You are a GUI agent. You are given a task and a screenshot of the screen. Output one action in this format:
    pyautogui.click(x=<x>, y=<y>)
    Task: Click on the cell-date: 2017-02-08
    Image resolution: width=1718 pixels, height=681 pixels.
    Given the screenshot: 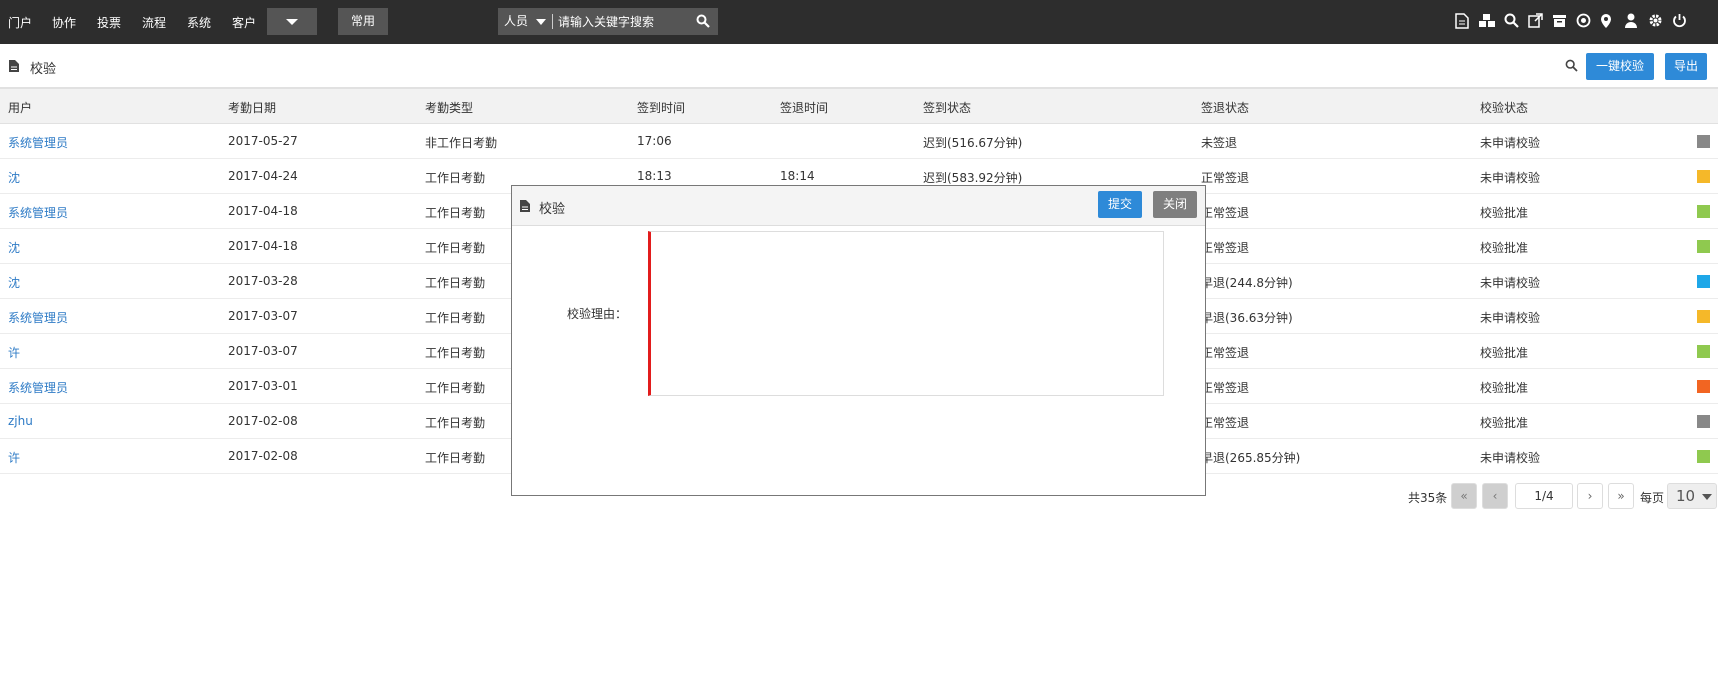 What is the action you would take?
    pyautogui.click(x=263, y=421)
    